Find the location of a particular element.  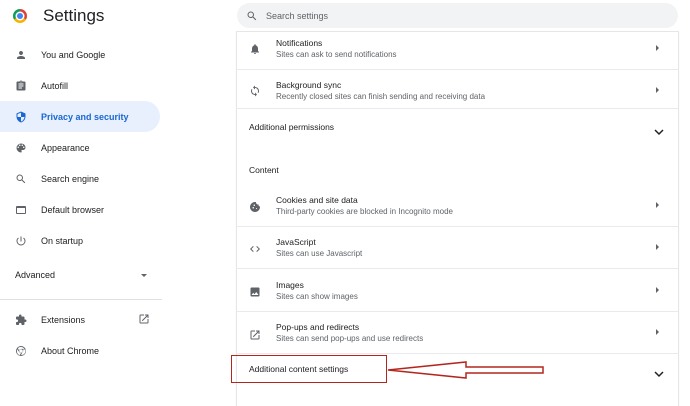

sidebar-item-privacy-and-security: Privacy and security is located at coordinates (80, 116).